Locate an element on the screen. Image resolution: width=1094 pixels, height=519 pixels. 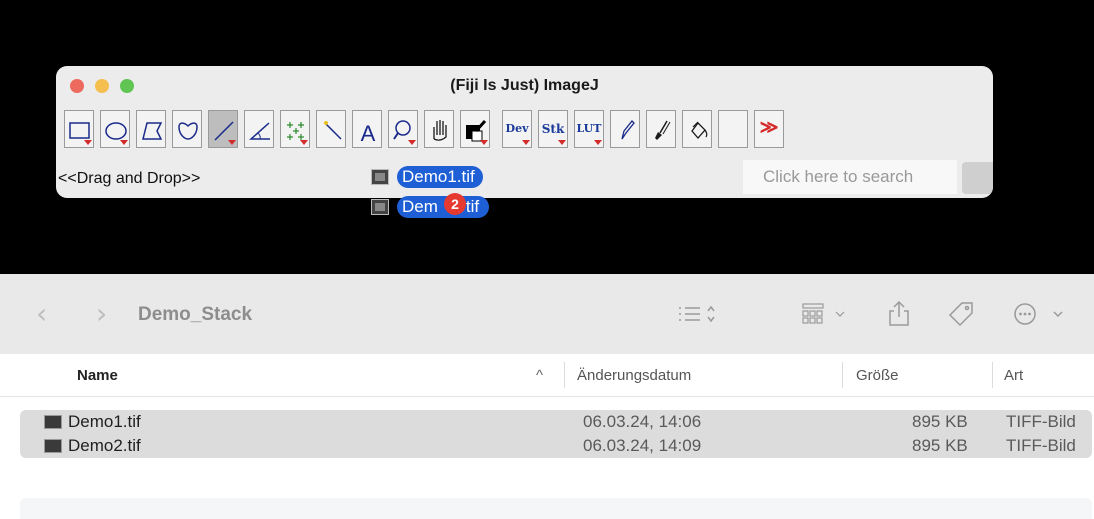
drag-count-badge: 2 is located at coordinates (455, 204).